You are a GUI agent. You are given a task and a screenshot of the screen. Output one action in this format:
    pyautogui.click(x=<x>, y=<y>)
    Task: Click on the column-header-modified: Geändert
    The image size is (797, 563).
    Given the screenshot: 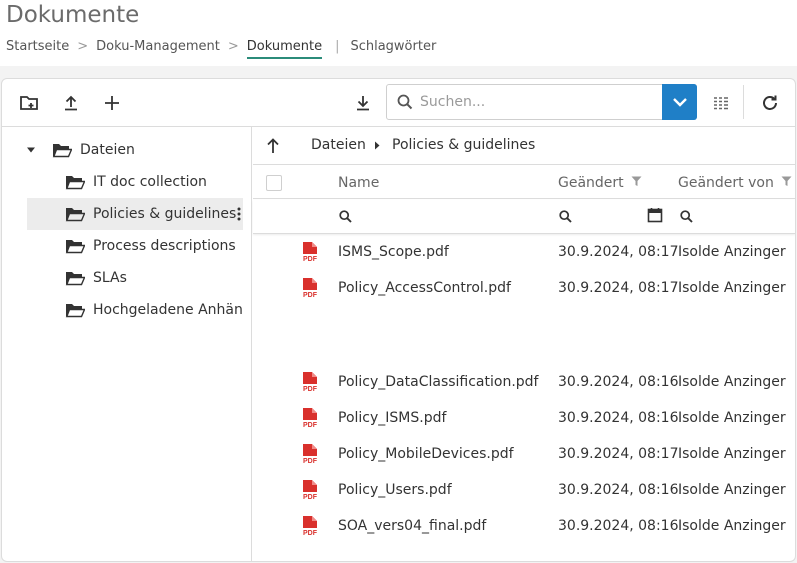 What is the action you would take?
    pyautogui.click(x=600, y=183)
    